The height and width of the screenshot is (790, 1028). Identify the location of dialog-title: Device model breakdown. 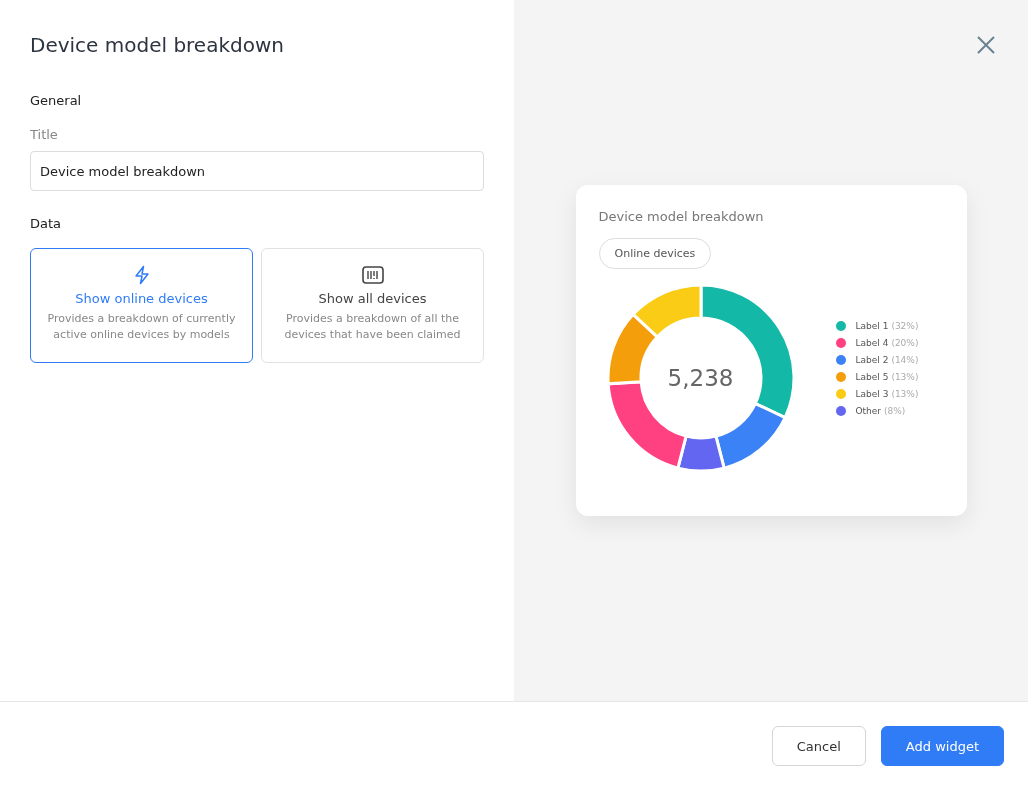
(157, 45).